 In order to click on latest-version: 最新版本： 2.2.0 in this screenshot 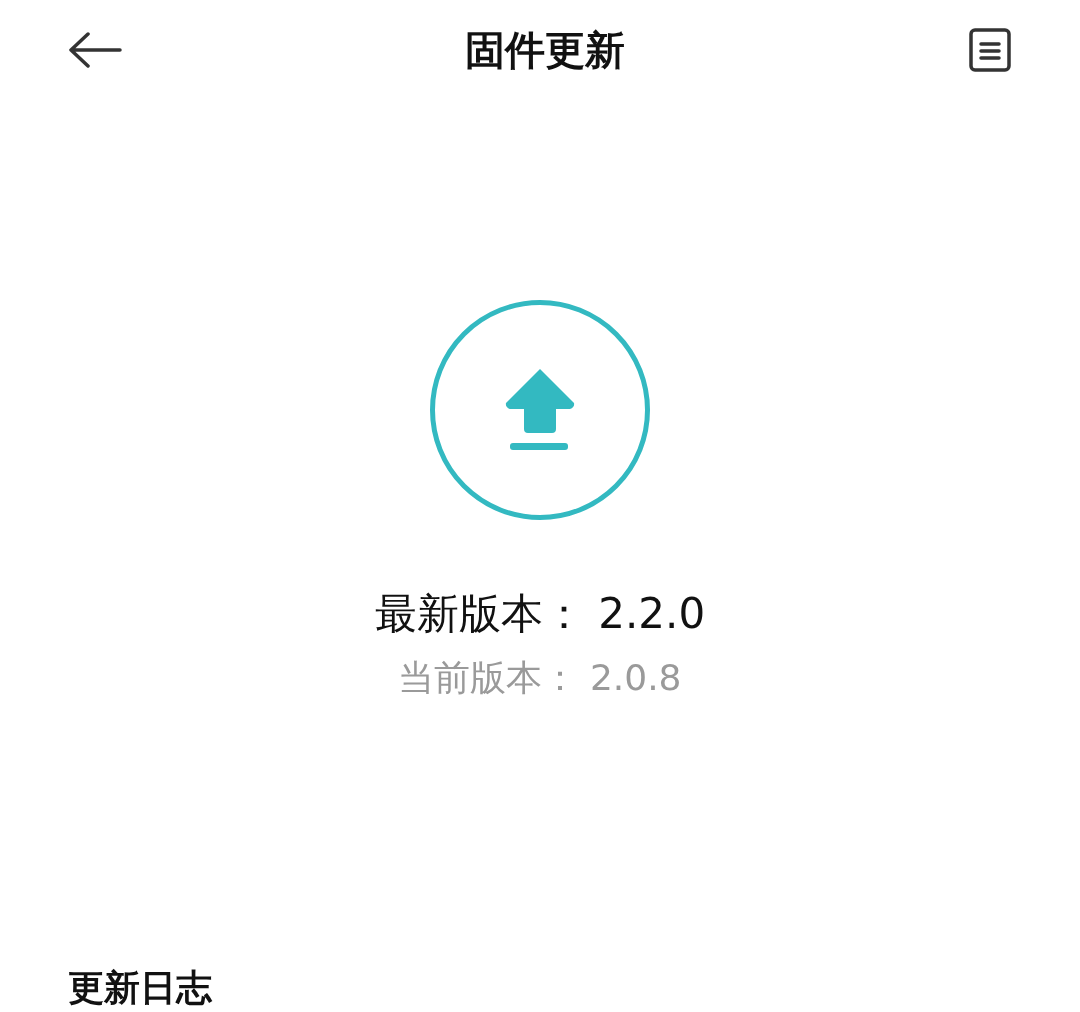, I will do `click(540, 614)`.